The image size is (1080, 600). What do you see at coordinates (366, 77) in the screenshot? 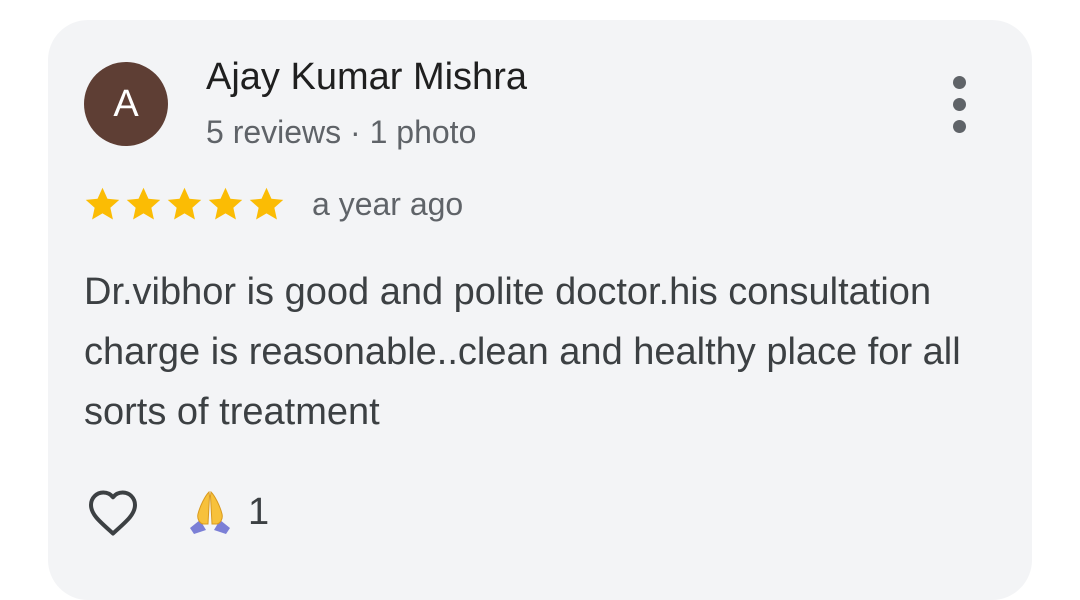
I see `reviewer-name: Ajay Kumar Mishra` at bounding box center [366, 77].